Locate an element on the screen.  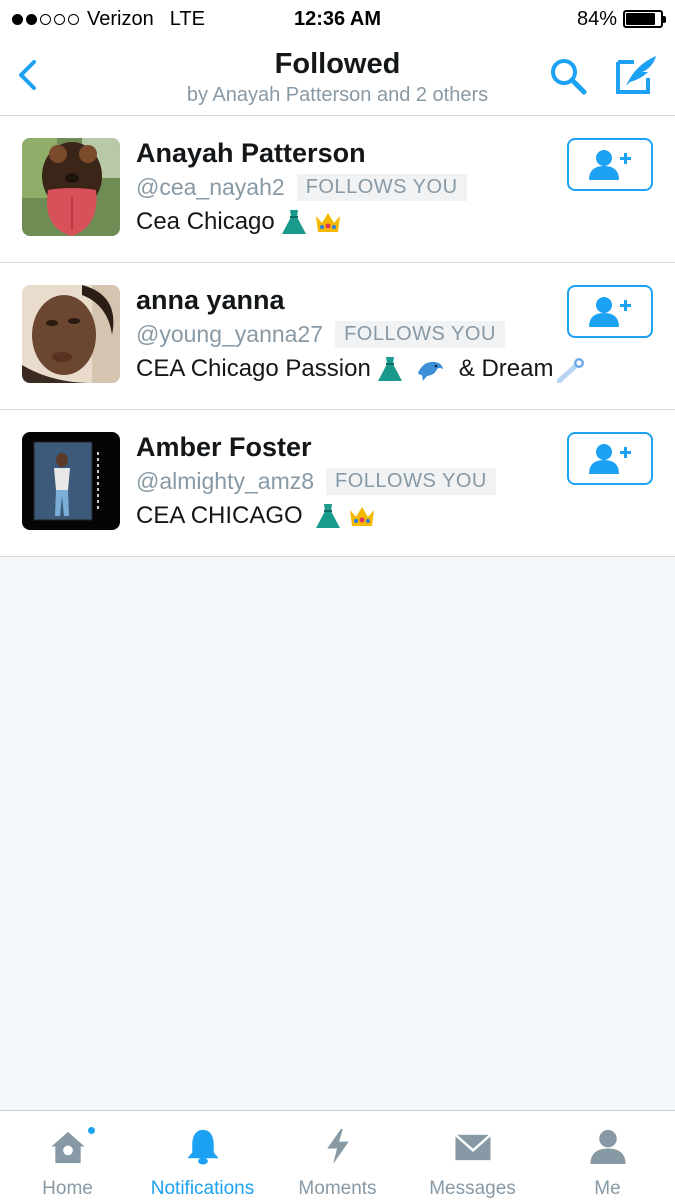
bio-text: CEA CHICAGO is located at coordinates (219, 515).